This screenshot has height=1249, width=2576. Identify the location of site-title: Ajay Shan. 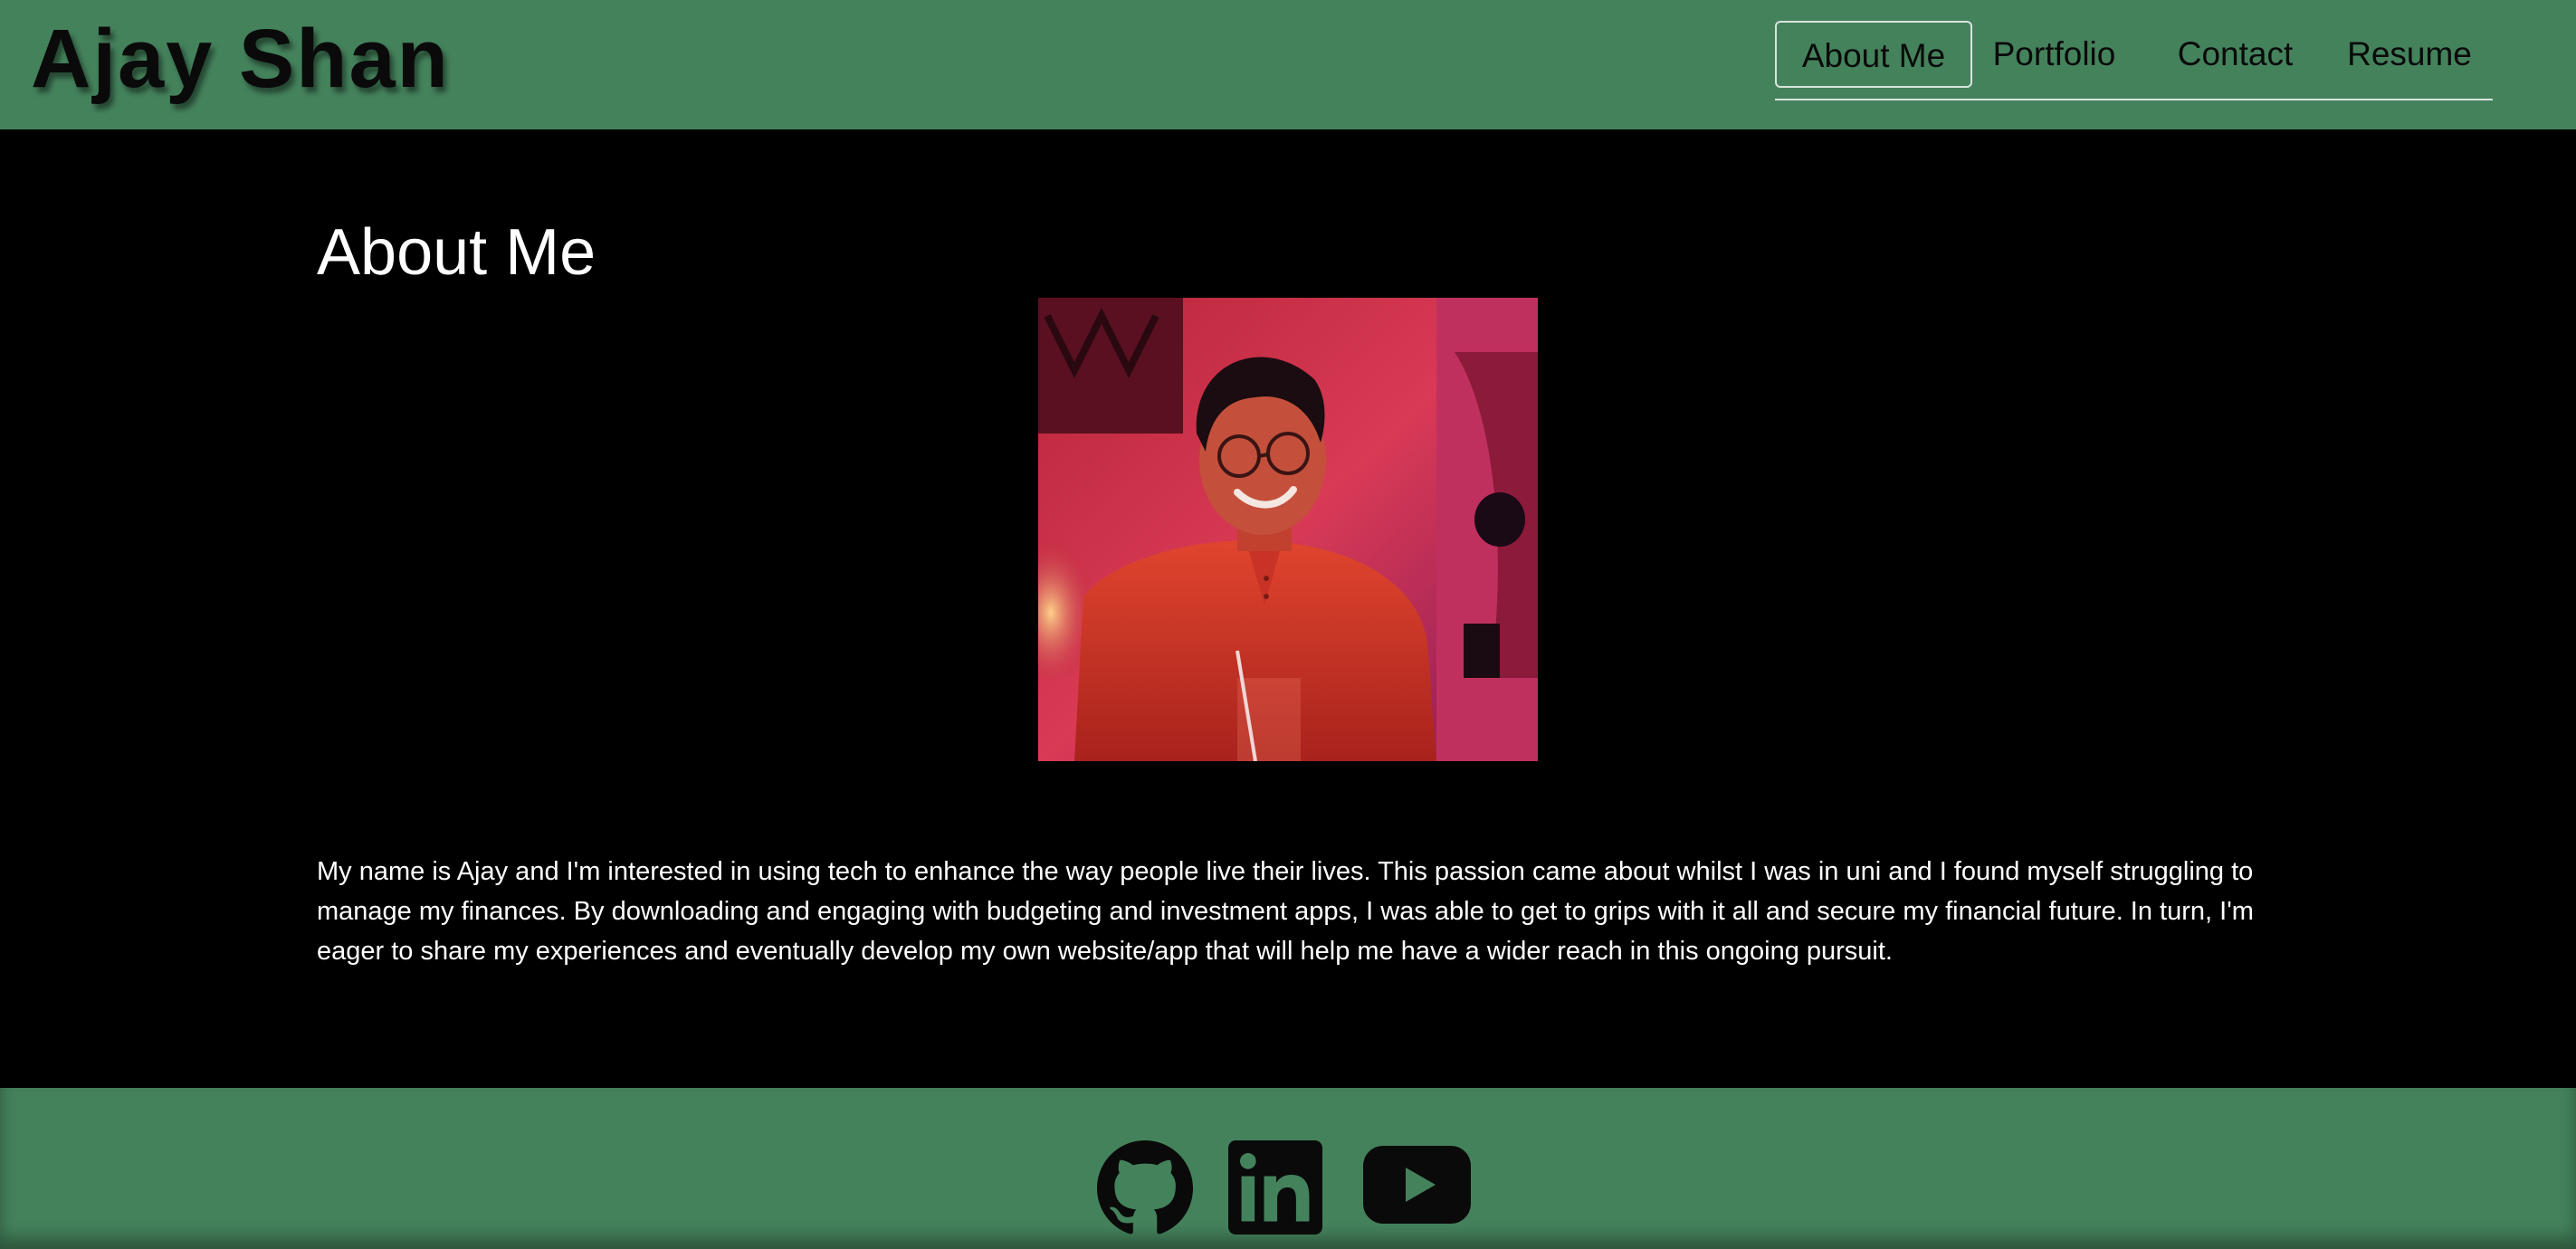
(241, 59).